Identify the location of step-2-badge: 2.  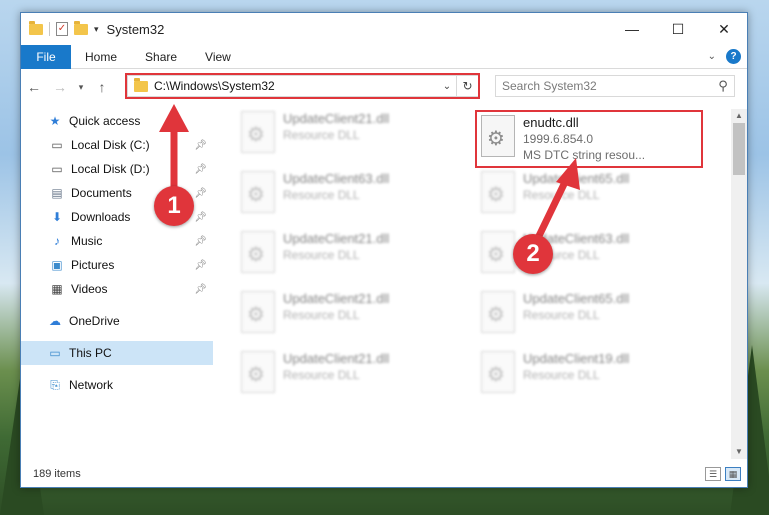
(533, 254).